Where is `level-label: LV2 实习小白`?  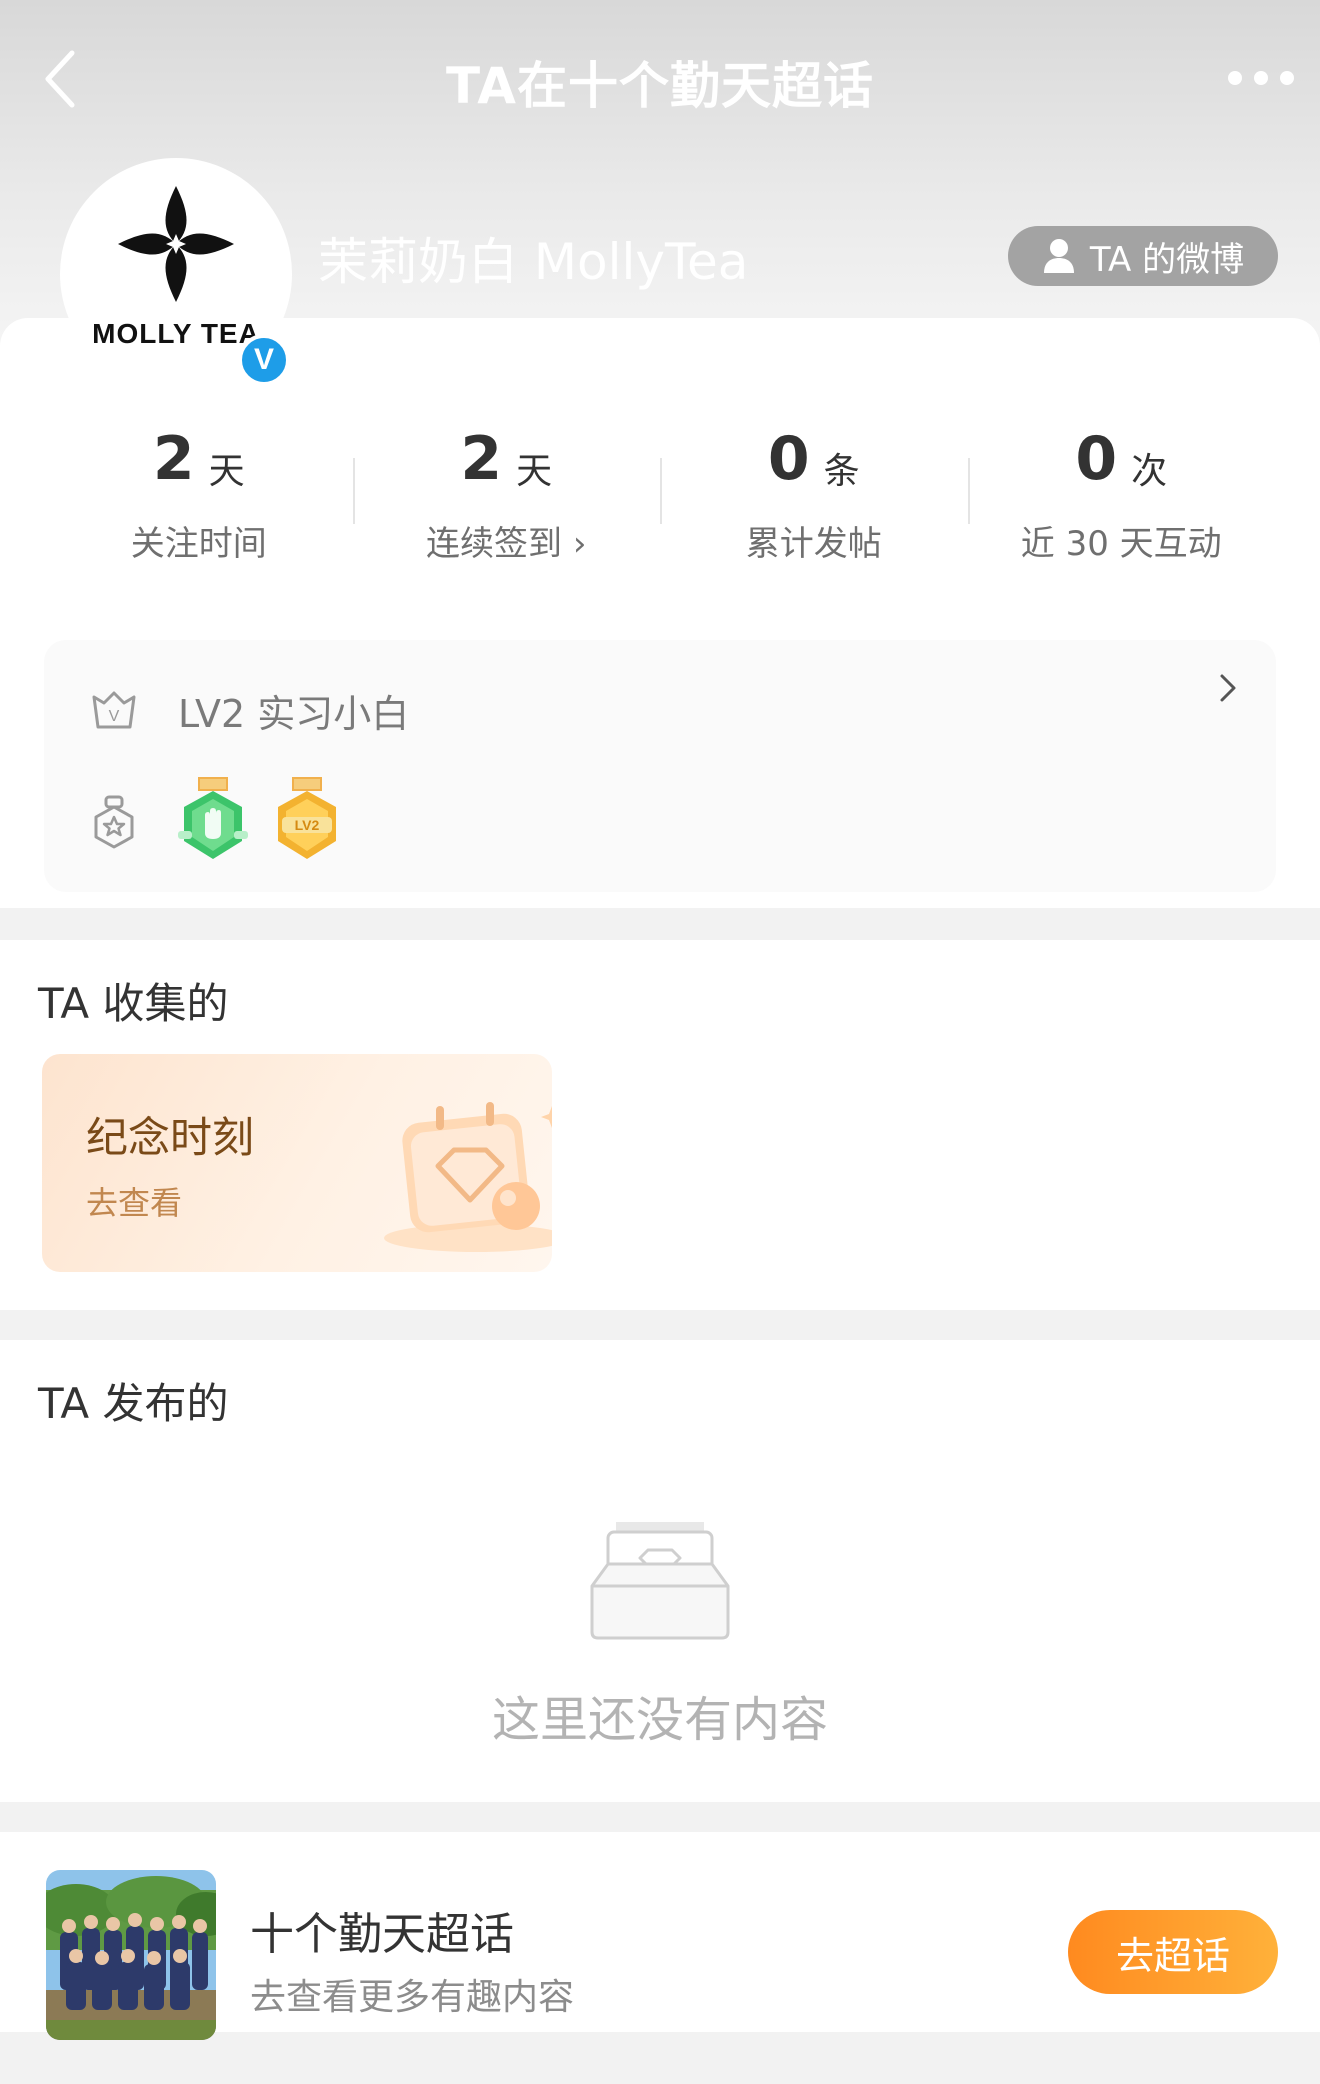 level-label: LV2 实习小白 is located at coordinates (294, 713).